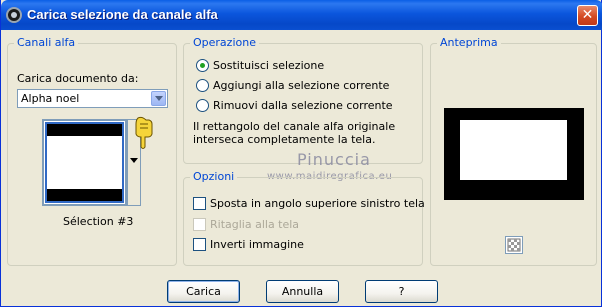  What do you see at coordinates (269, 65) in the screenshot?
I see `radio-label: Sostituisci selezione` at bounding box center [269, 65].